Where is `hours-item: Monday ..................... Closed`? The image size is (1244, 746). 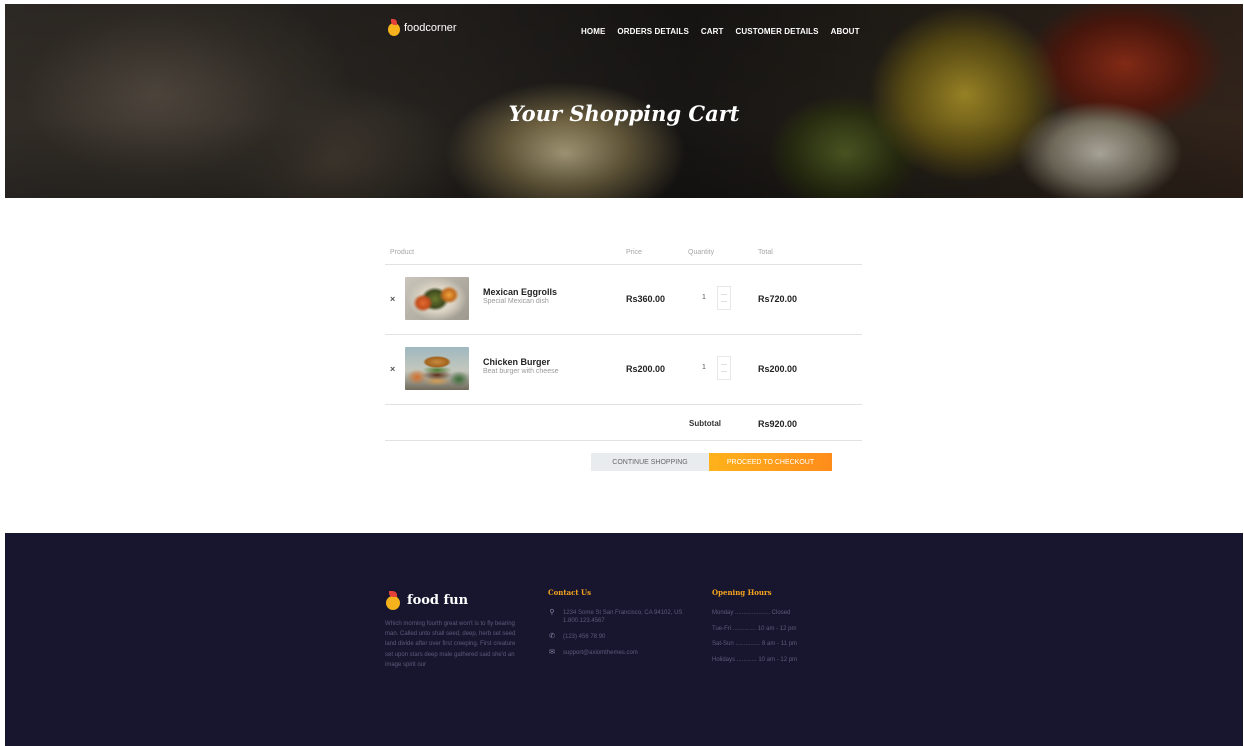
hours-item: Monday ..................... Closed is located at coordinates (751, 613).